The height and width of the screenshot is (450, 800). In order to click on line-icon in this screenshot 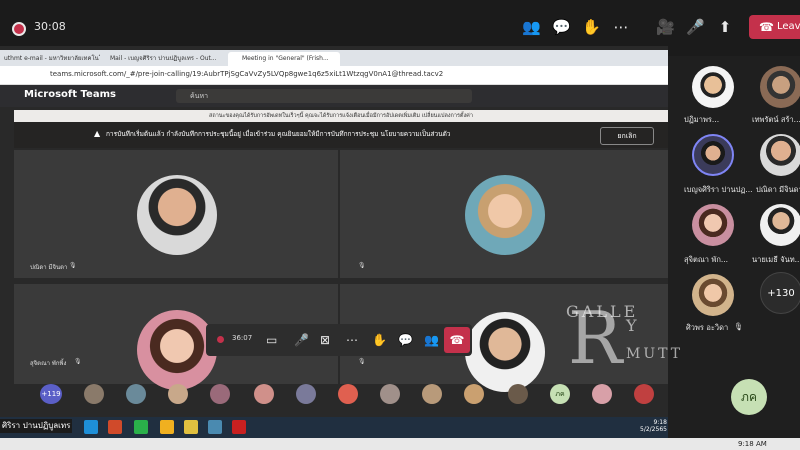, I will do `click(141, 427)`.